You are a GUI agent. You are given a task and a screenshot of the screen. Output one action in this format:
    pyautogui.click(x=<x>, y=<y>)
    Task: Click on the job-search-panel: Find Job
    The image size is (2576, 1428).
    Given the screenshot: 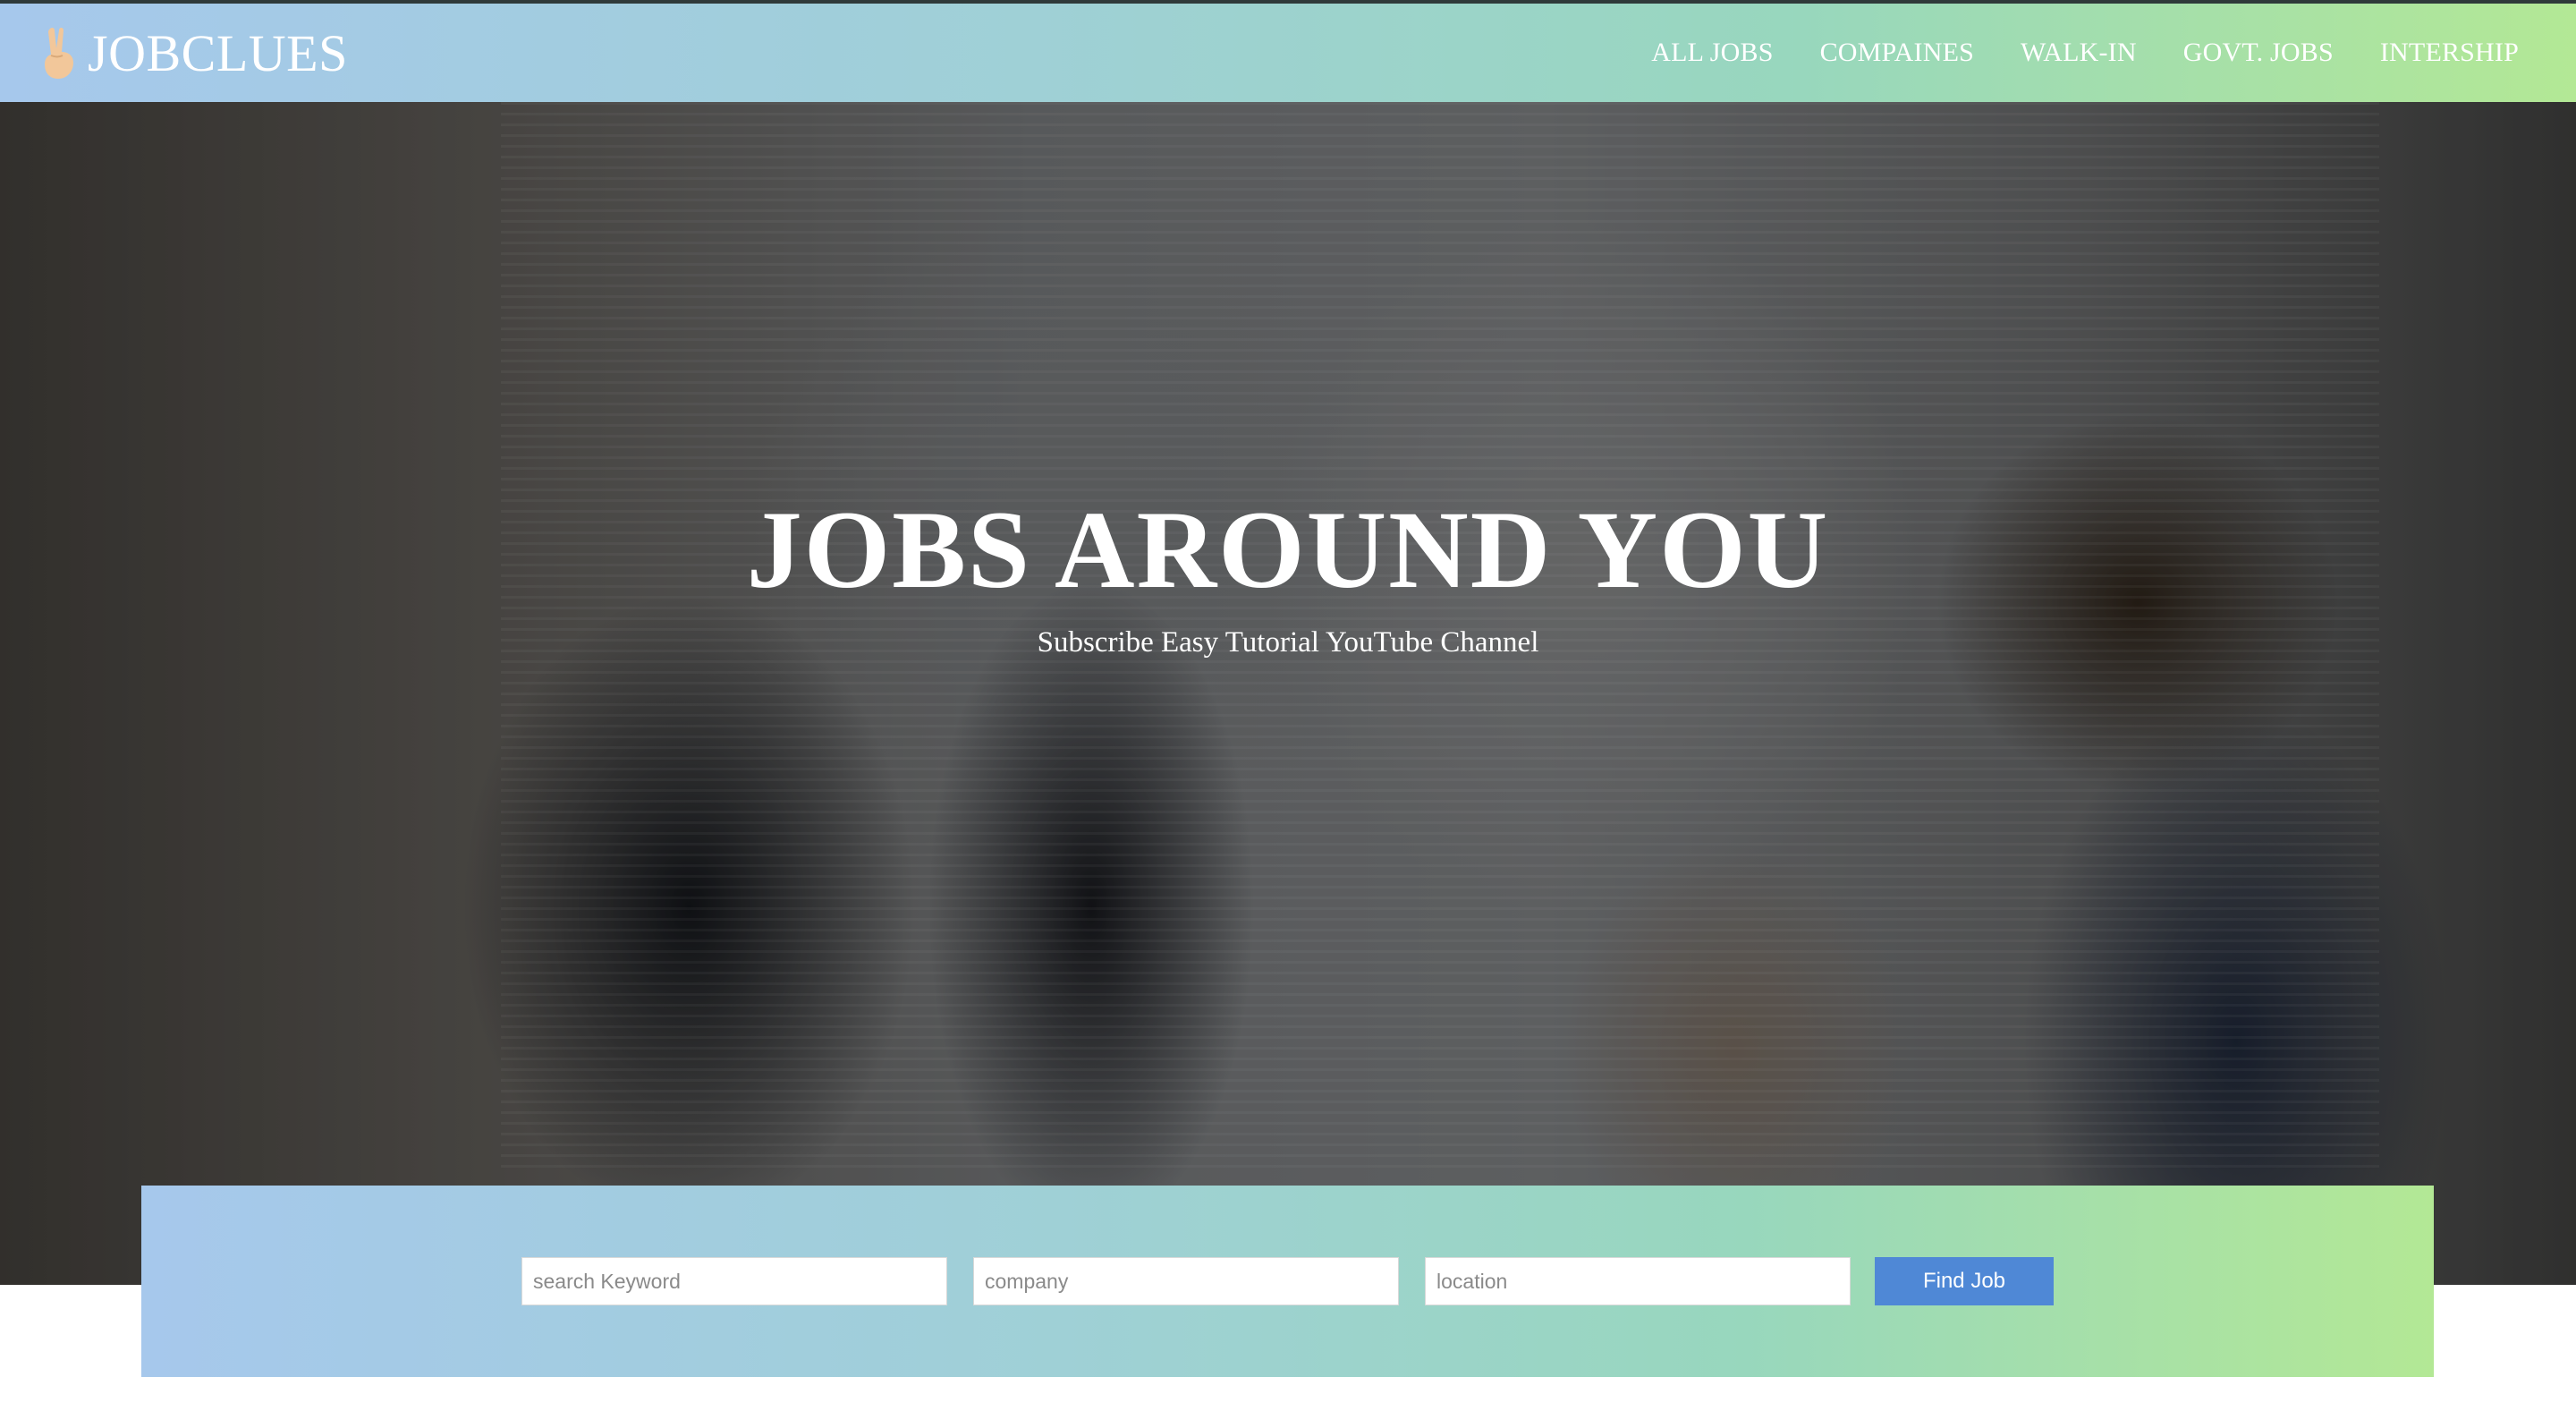 What is the action you would take?
    pyautogui.click(x=1287, y=1281)
    